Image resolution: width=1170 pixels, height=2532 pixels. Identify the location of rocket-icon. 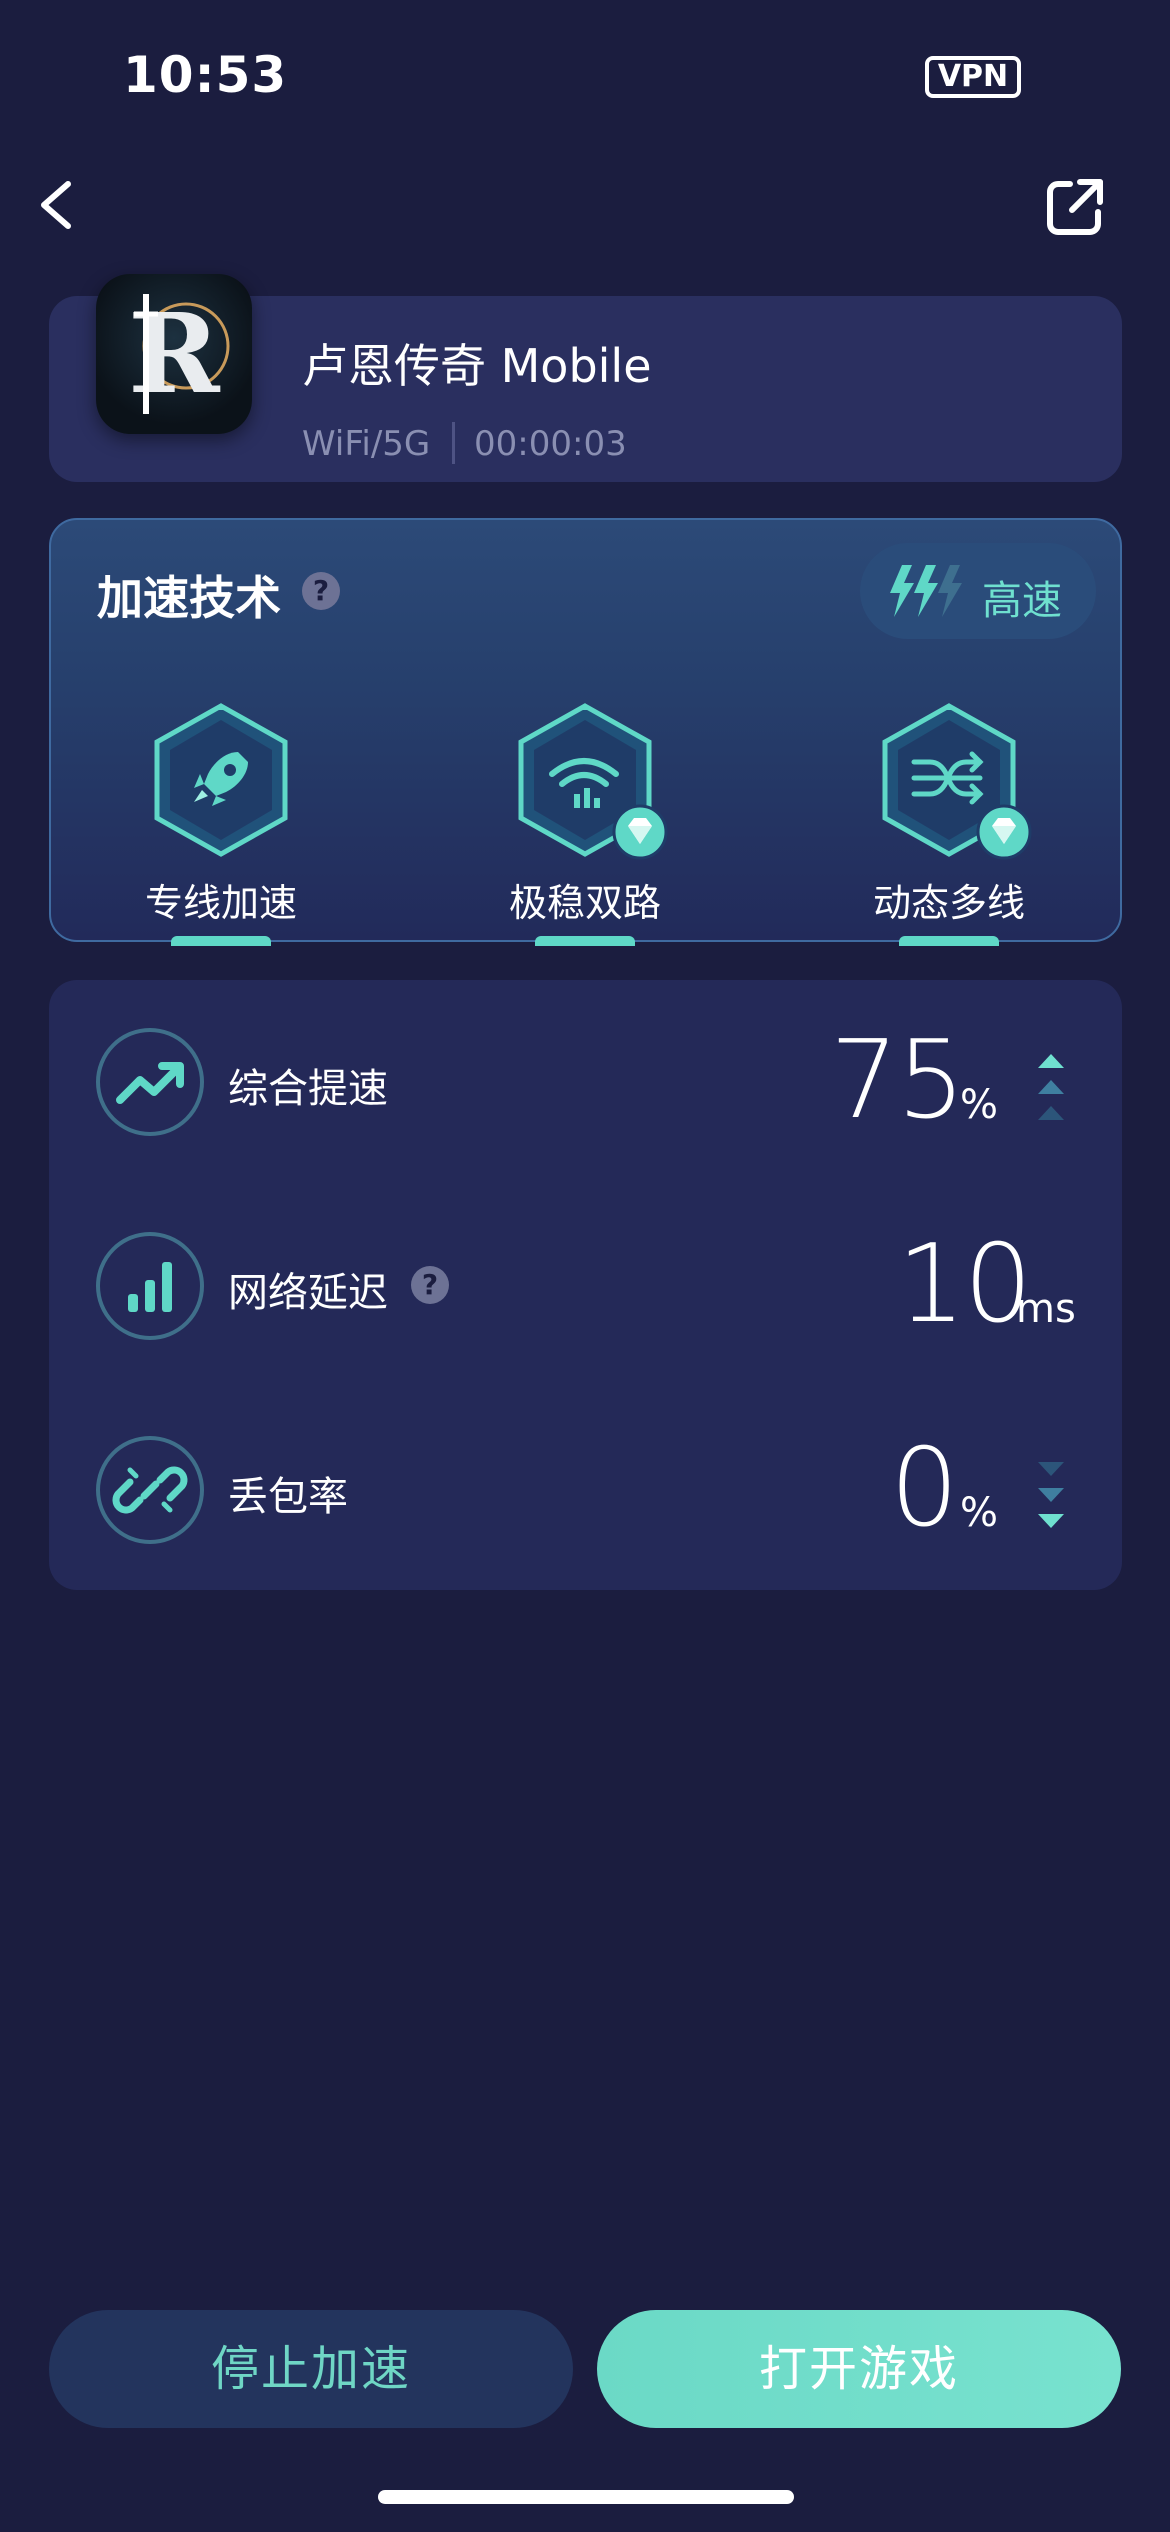
(221, 779).